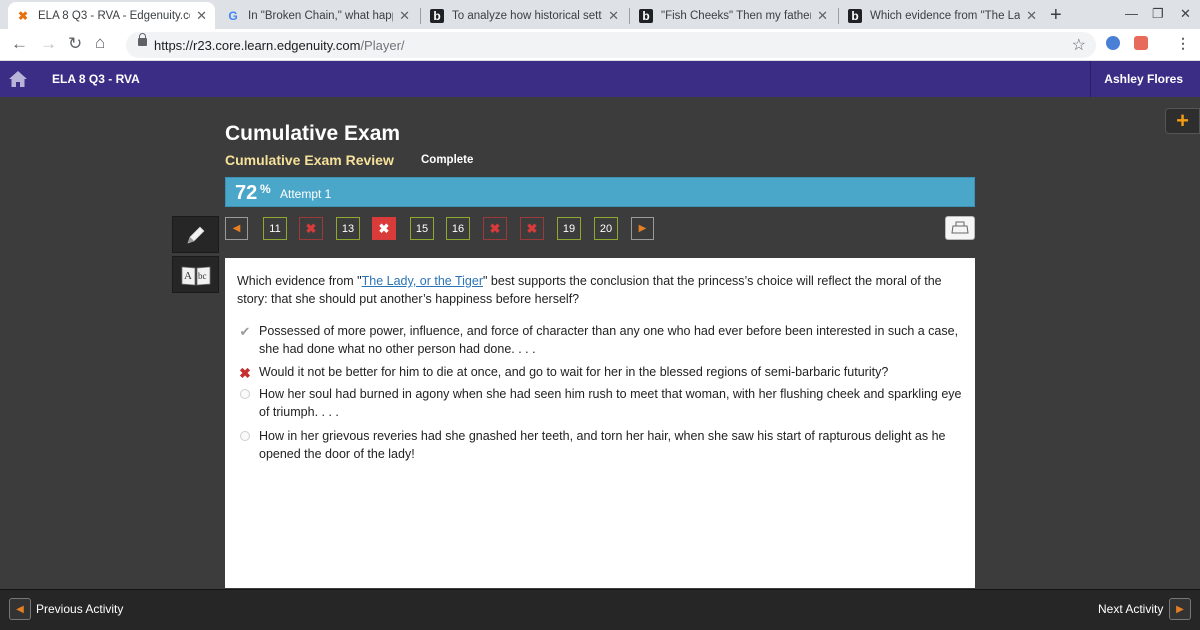 Image resolution: width=1200 pixels, height=630 pixels. I want to click on story-link: The Lady, or the Tiger, so click(422, 281).